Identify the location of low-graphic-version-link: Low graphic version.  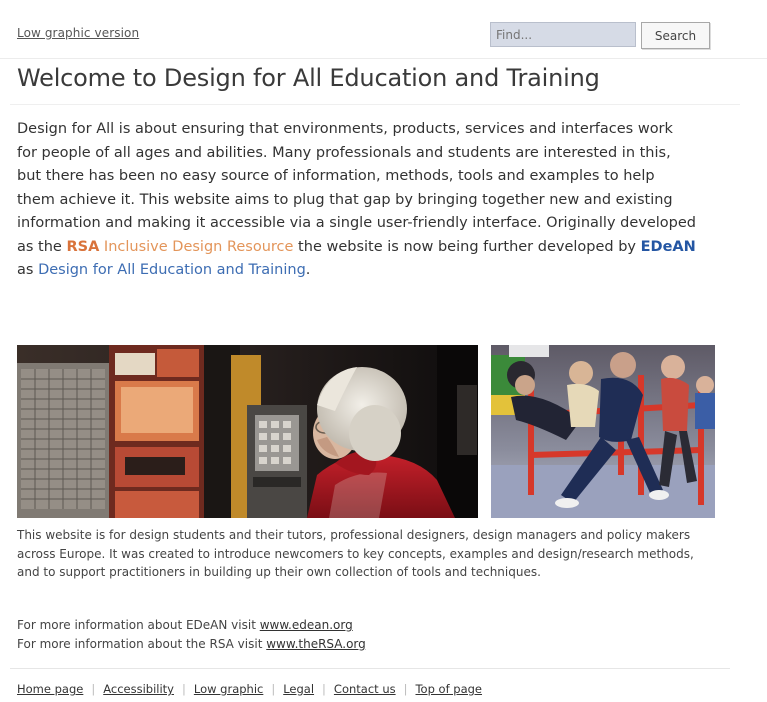
(78, 33).